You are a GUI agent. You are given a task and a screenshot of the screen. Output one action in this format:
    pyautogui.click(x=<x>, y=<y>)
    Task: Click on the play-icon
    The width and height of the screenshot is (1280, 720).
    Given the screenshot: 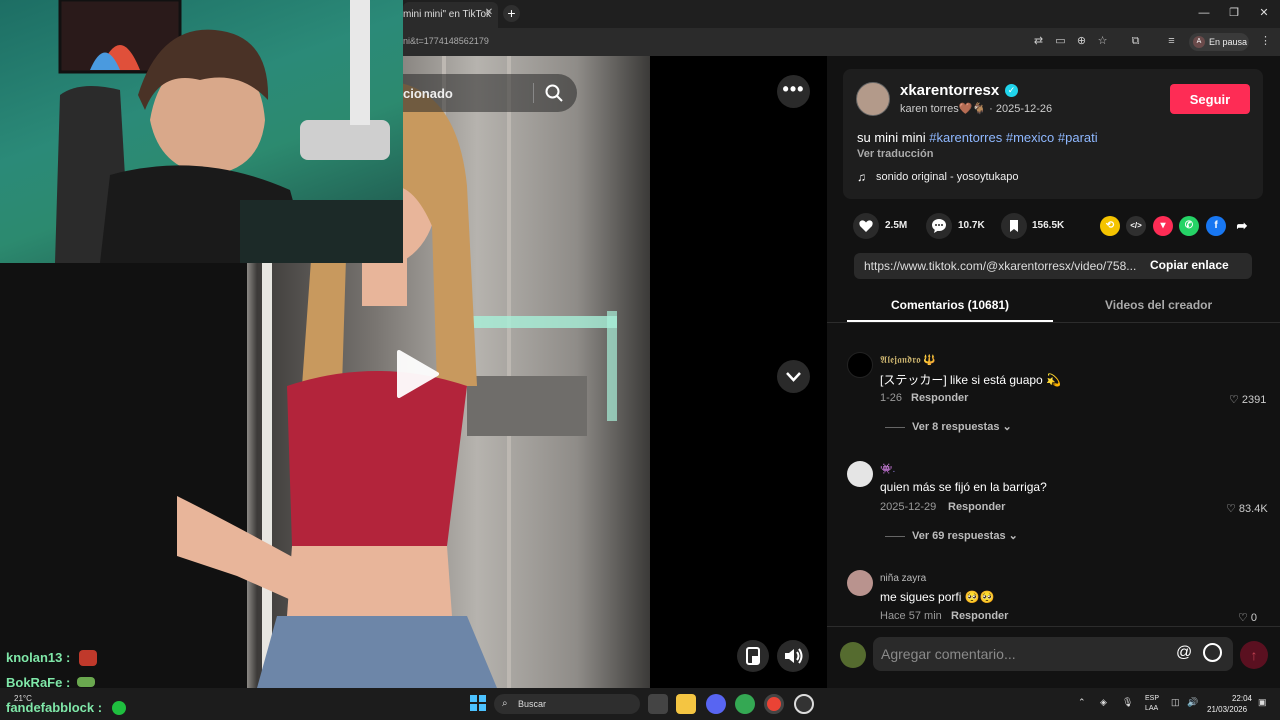 What is the action you would take?
    pyautogui.click(x=418, y=374)
    